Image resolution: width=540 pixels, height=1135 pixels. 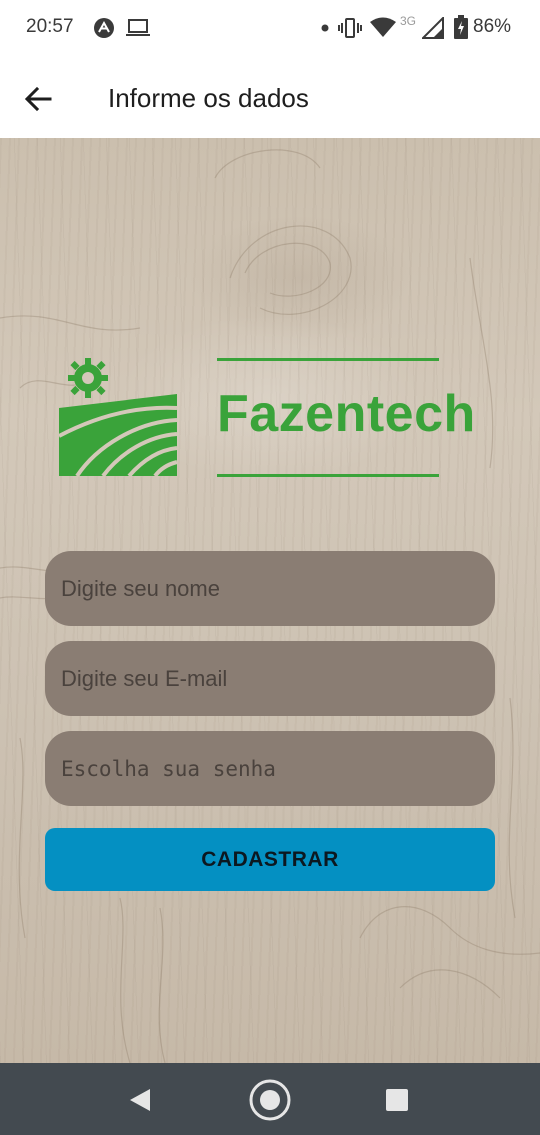 What do you see at coordinates (270, 588) in the screenshot?
I see `name-input` at bounding box center [270, 588].